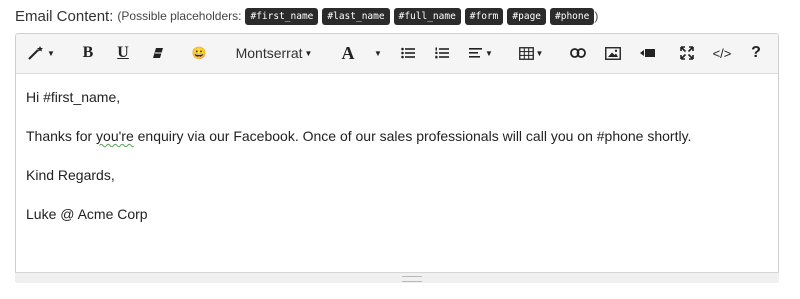  What do you see at coordinates (527, 16) in the screenshot?
I see `placeholder-chip-page: #page` at bounding box center [527, 16].